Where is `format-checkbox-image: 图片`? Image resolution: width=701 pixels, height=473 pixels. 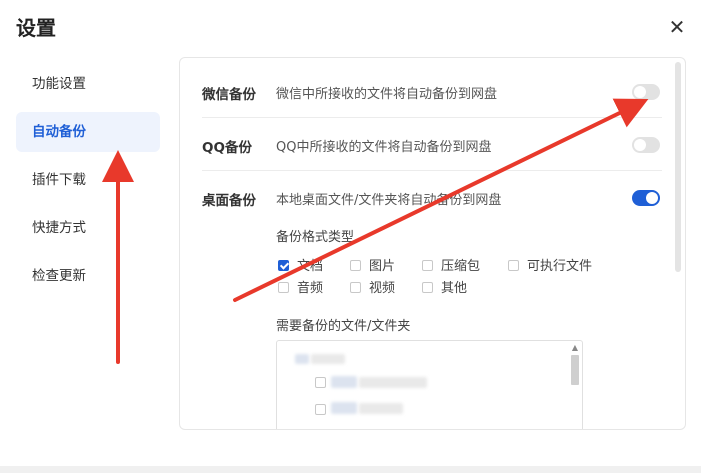 format-checkbox-image: 图片 is located at coordinates (372, 264).